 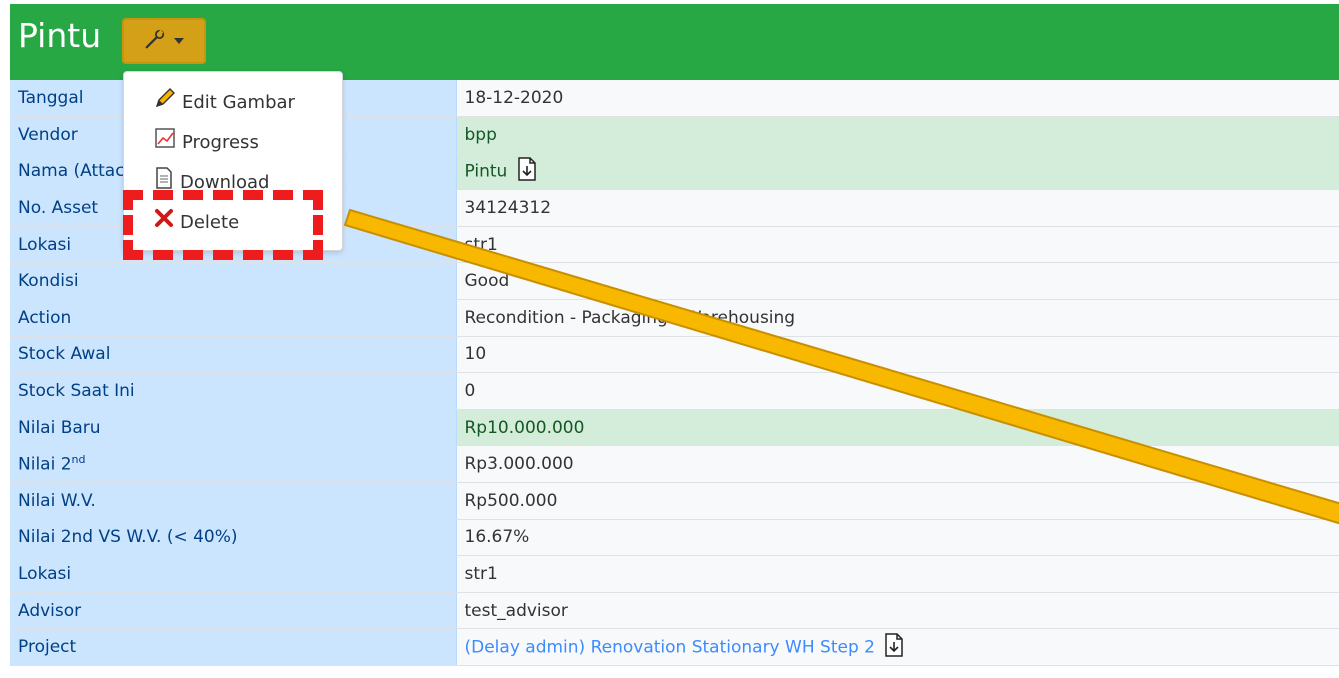 What do you see at coordinates (897, 538) in the screenshot?
I see `row-value: 16.67%` at bounding box center [897, 538].